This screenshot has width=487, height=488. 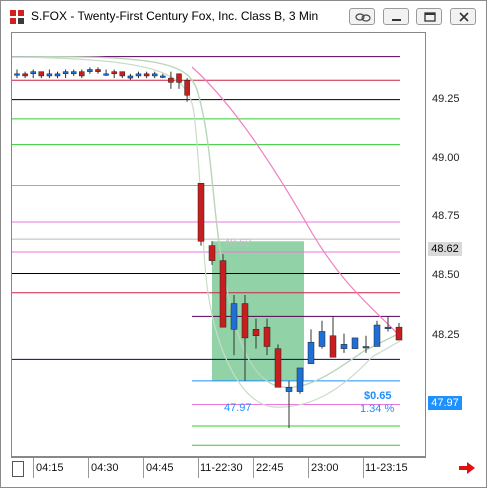 What do you see at coordinates (105, 468) in the screenshot?
I see `x-tick-label: 04:30` at bounding box center [105, 468].